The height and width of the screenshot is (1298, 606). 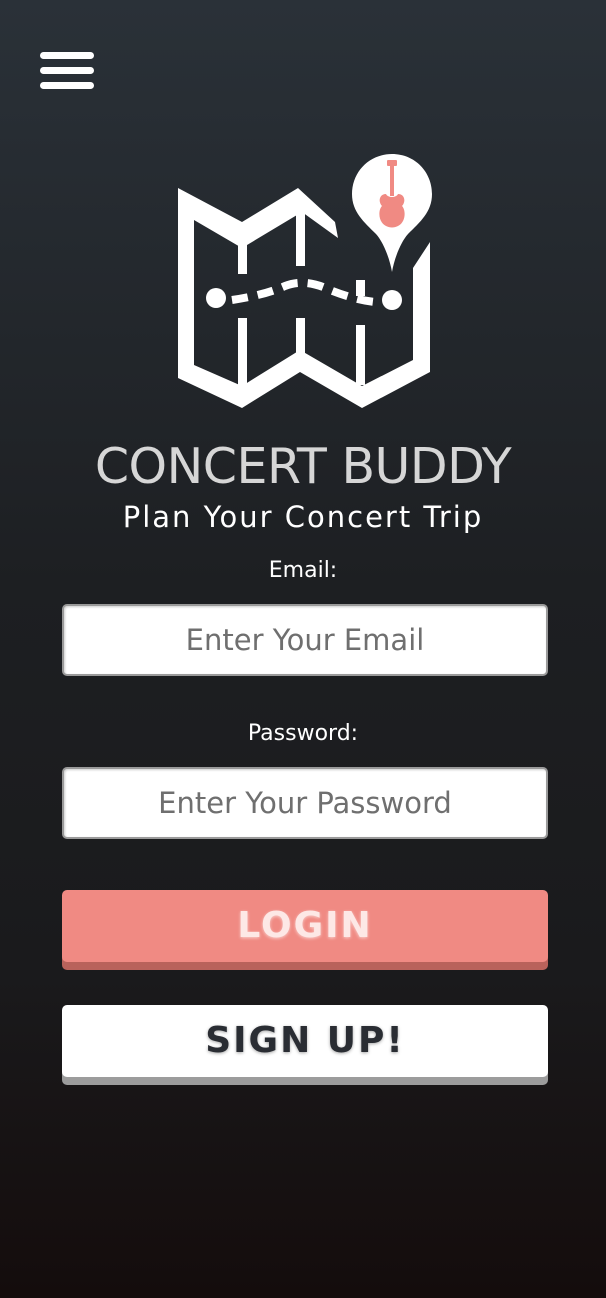 What do you see at coordinates (305, 640) in the screenshot?
I see `email-field` at bounding box center [305, 640].